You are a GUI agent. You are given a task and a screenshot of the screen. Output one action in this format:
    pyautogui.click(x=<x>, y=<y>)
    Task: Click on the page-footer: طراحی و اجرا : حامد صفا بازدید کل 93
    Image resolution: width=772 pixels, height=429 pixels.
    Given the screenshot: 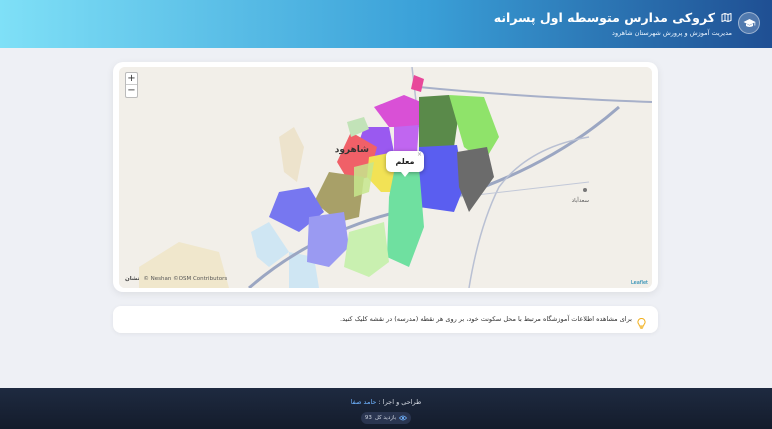 What is the action you would take?
    pyautogui.click(x=386, y=408)
    